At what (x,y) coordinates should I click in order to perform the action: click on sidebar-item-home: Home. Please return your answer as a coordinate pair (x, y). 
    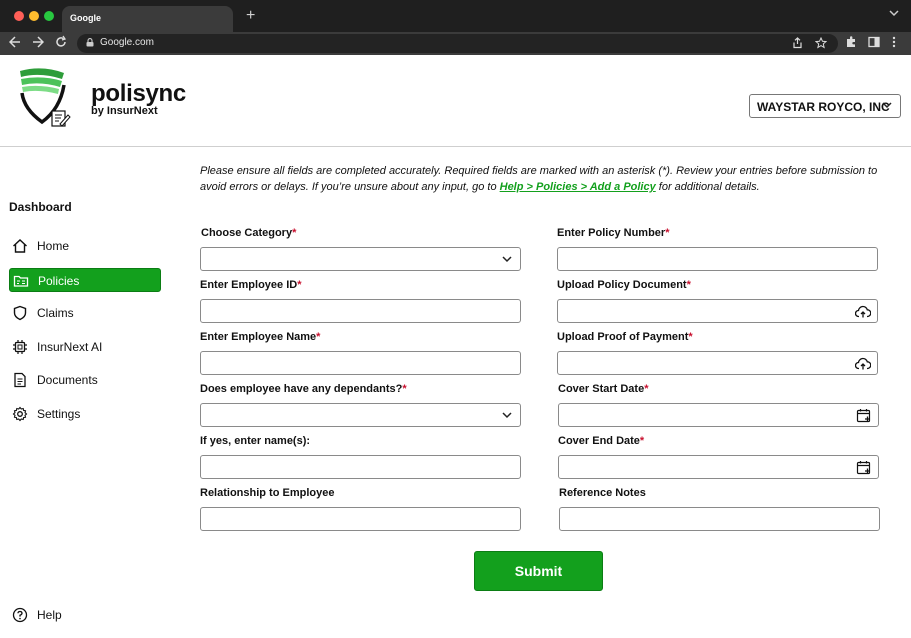
    Looking at the image, I should click on (85, 246).